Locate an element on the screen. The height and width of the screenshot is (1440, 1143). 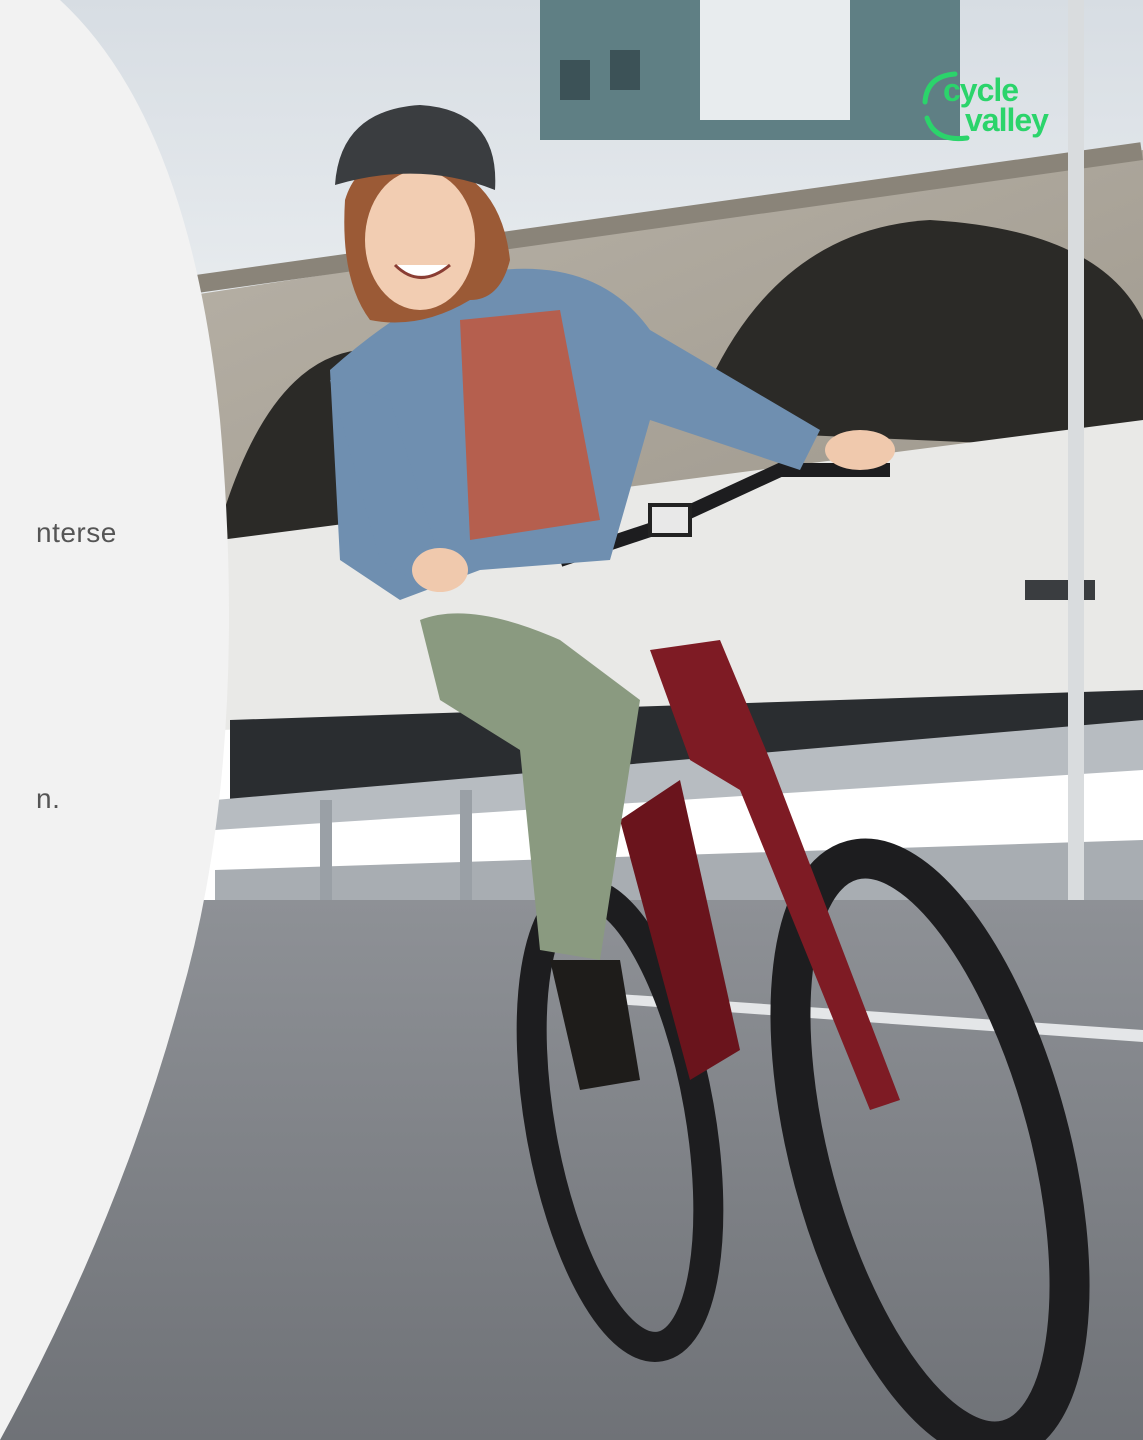
cycle-valley-logo: cycle valley is located at coordinates (992, 109).